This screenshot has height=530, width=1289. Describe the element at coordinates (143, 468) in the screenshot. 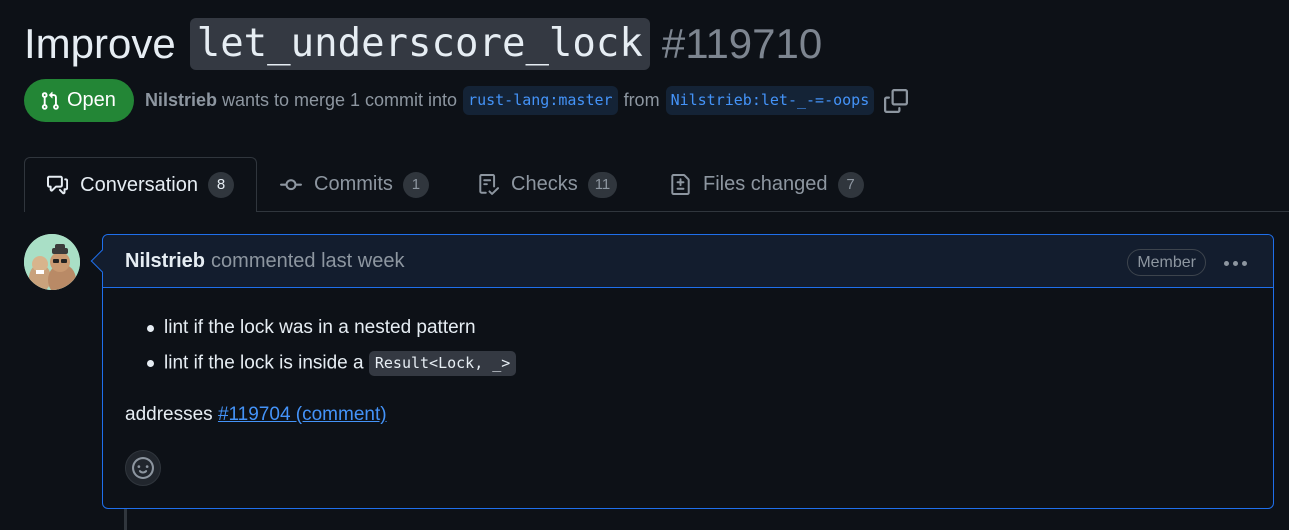

I see `smiley-icon` at that location.